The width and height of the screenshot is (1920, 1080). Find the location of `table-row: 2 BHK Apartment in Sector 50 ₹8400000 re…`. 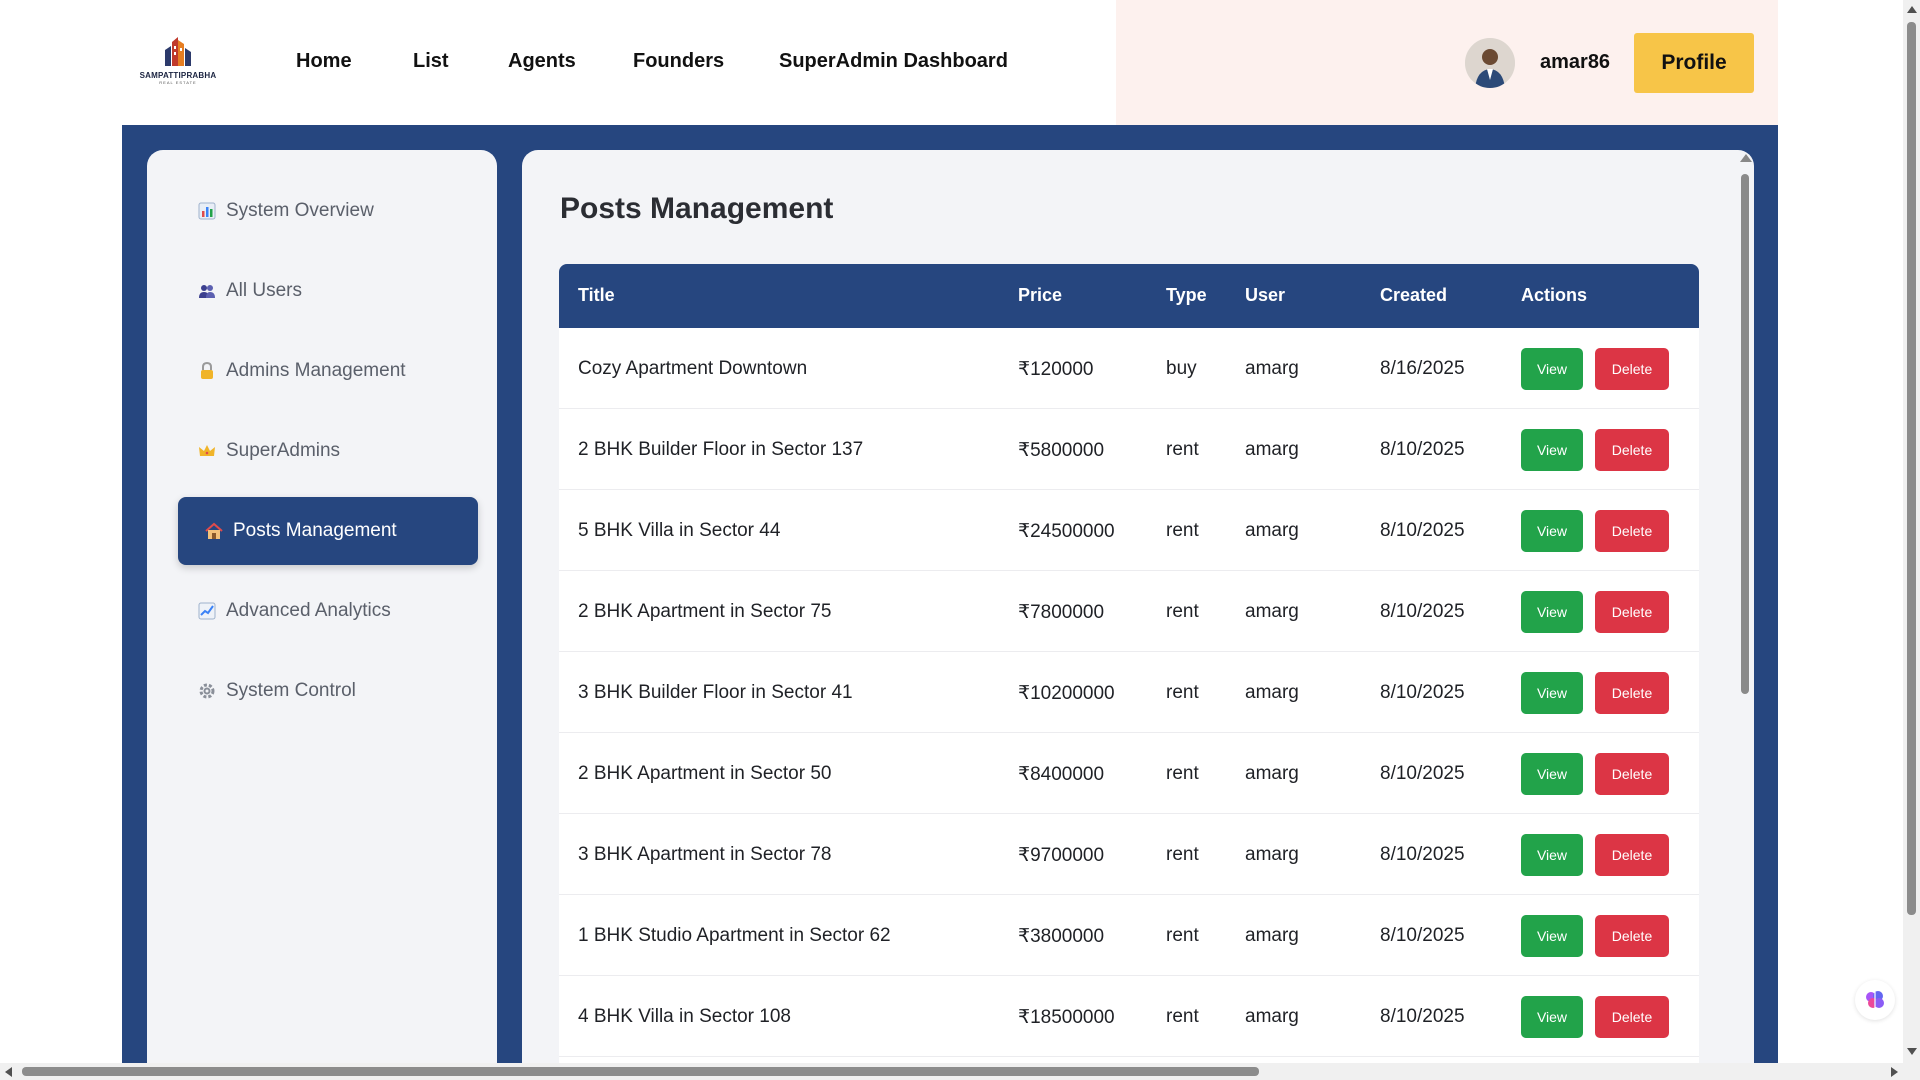

table-row: 2 BHK Apartment in Sector 50 ₹8400000 re… is located at coordinates (1129, 773).